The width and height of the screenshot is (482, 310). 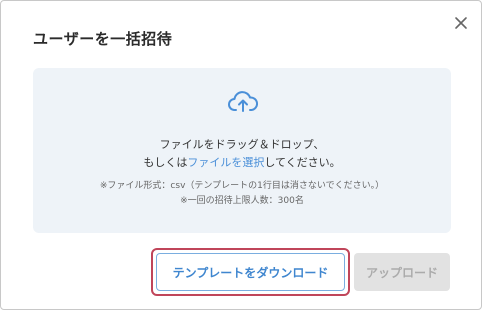 I want to click on upload-button: アップロード, so click(x=402, y=272).